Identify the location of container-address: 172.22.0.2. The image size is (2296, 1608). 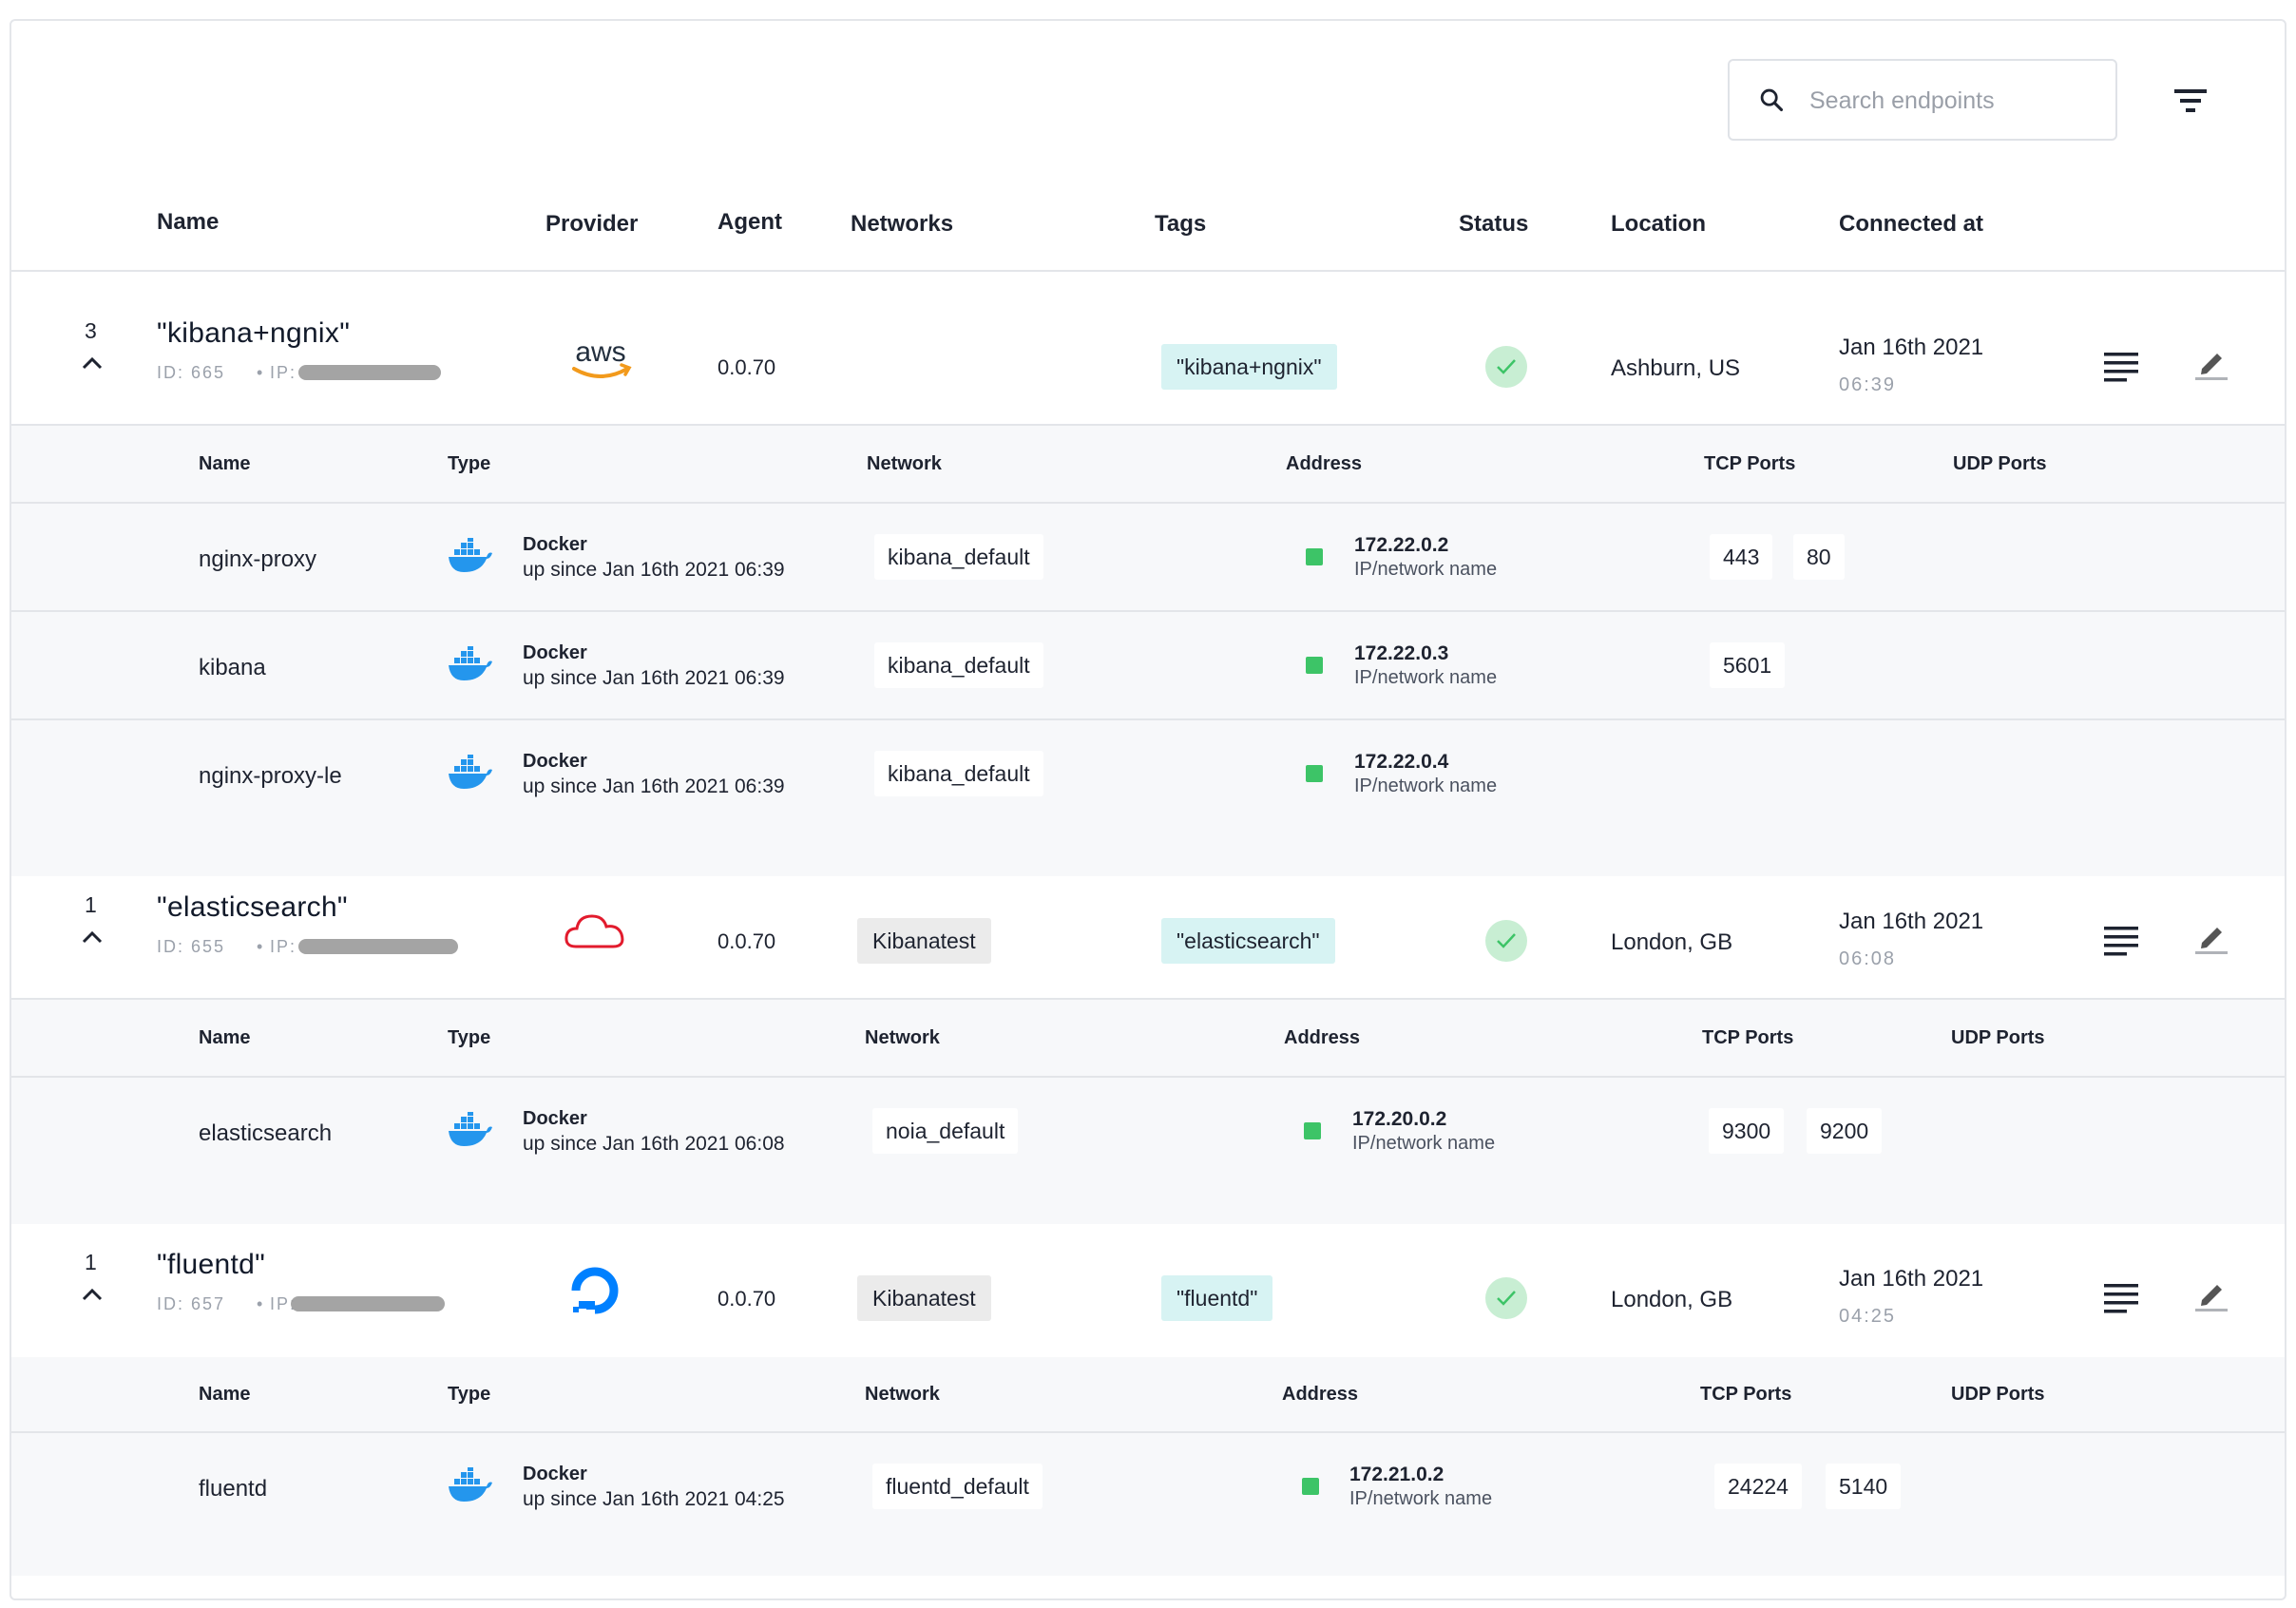
(1401, 545).